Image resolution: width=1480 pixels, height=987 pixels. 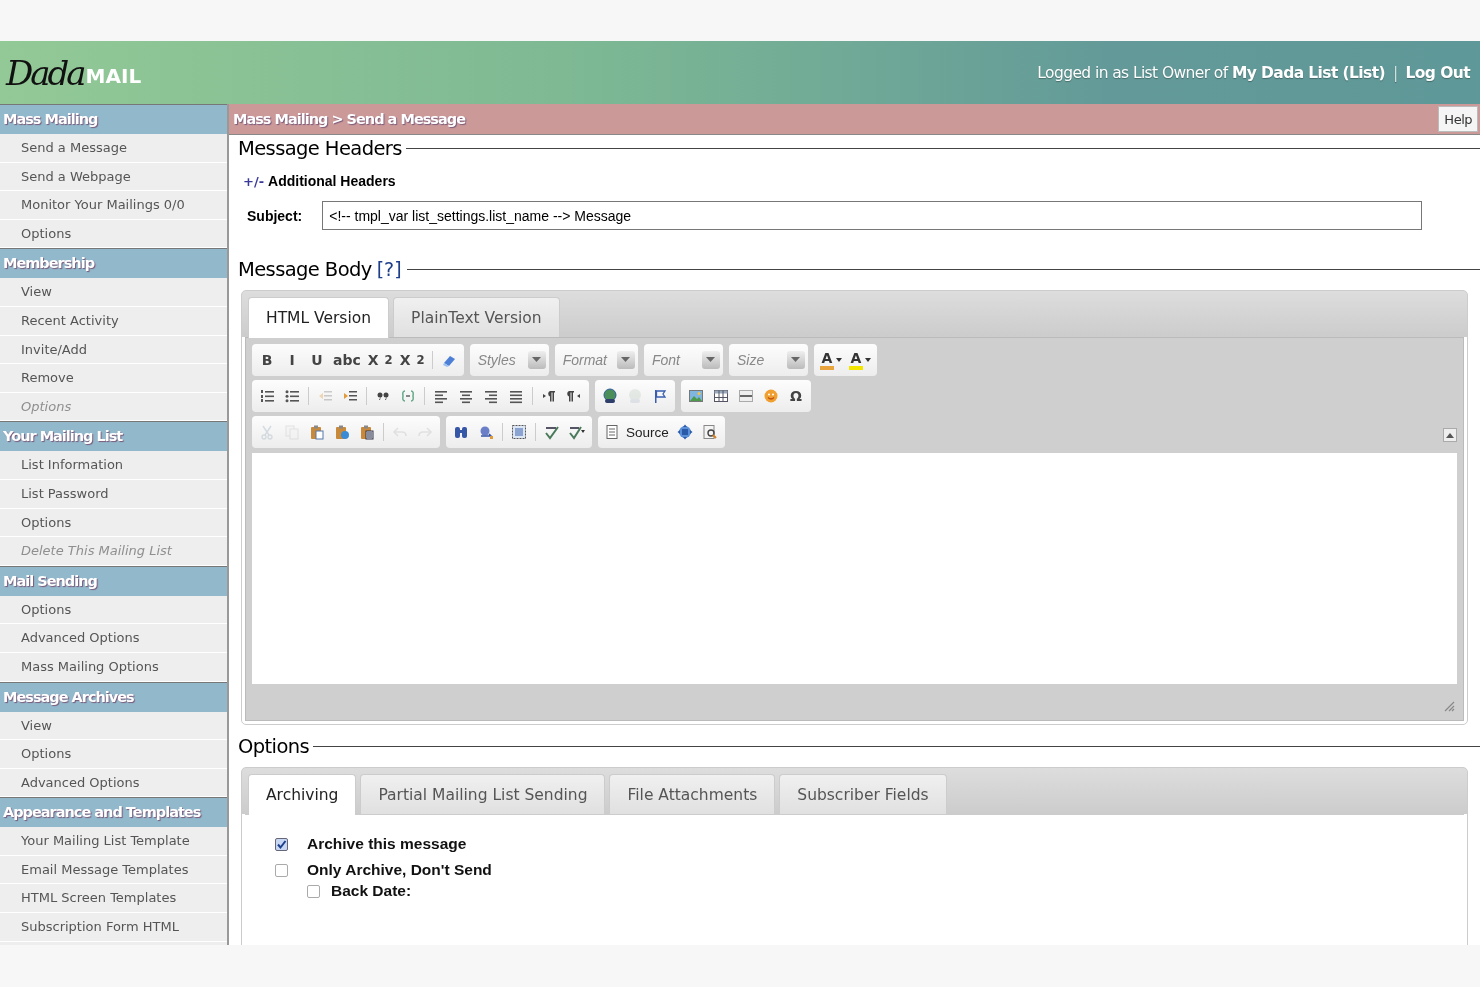 I want to click on format-button: abc, so click(x=347, y=360).